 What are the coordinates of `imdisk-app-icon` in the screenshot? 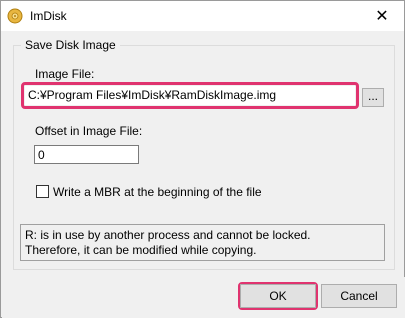 It's located at (15, 16).